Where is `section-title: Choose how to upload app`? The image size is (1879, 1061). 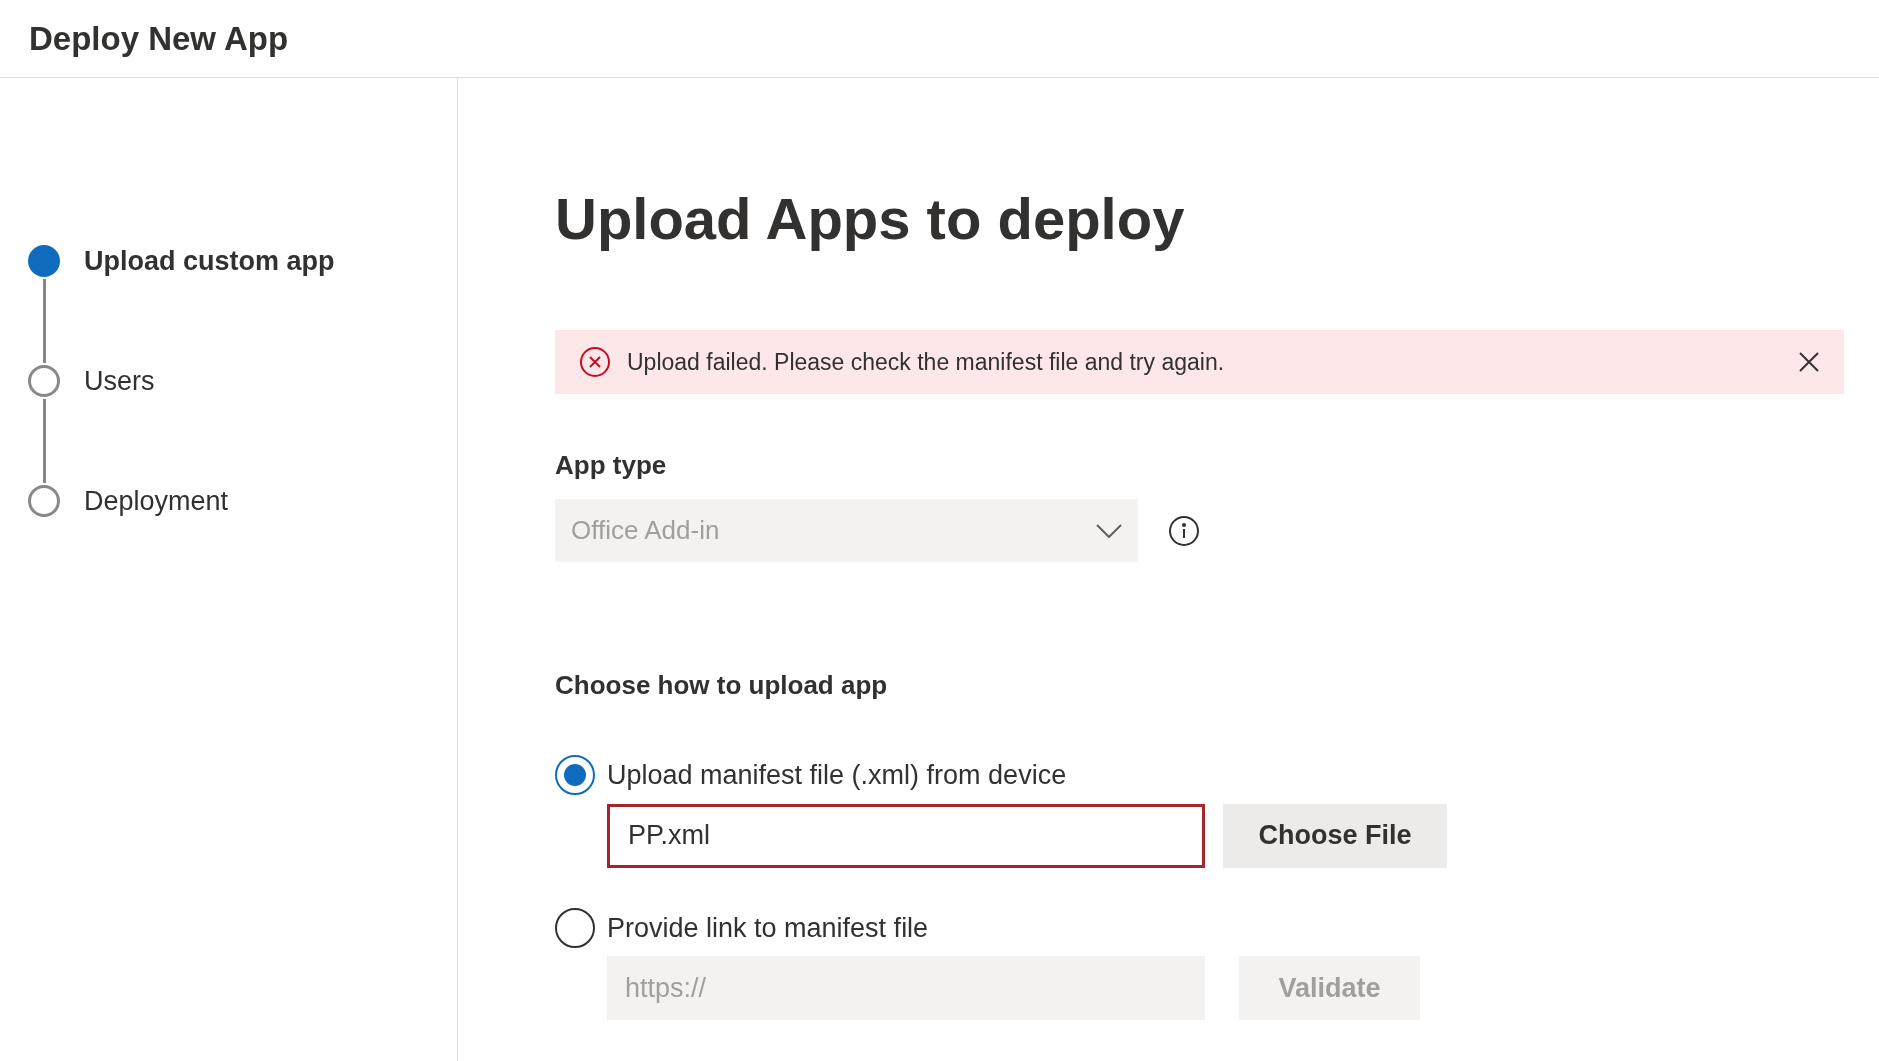 section-title: Choose how to upload app is located at coordinates (721, 685).